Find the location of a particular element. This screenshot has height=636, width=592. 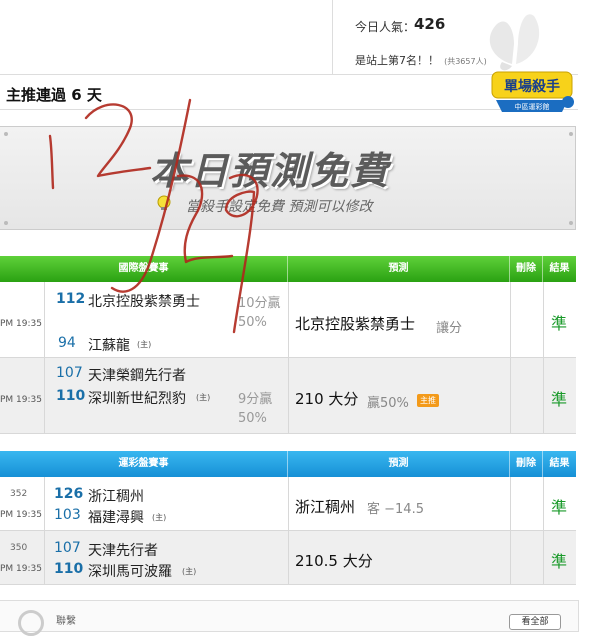

international-table-header: 國際盤賽事 預測 刪除 結果 is located at coordinates (288, 269).